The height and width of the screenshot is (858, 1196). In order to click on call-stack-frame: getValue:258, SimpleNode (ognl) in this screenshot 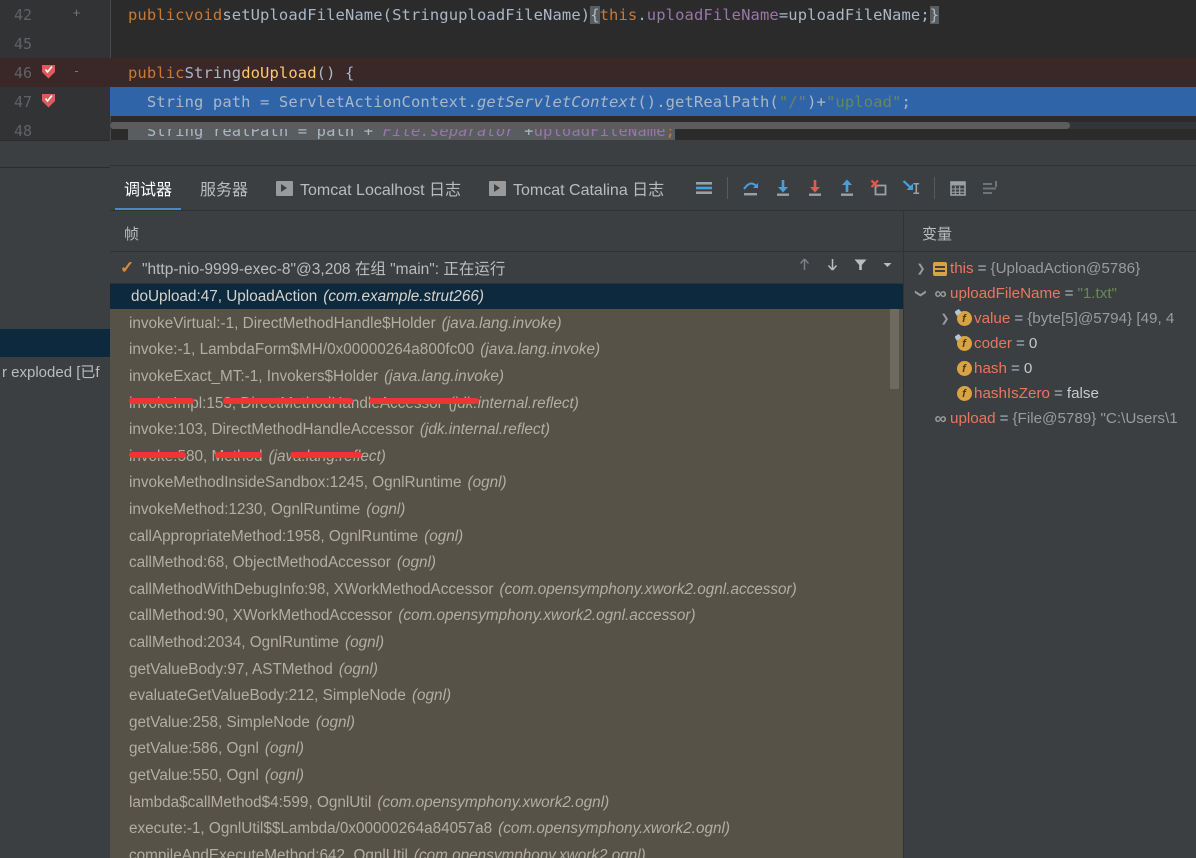, I will do `click(506, 723)`.